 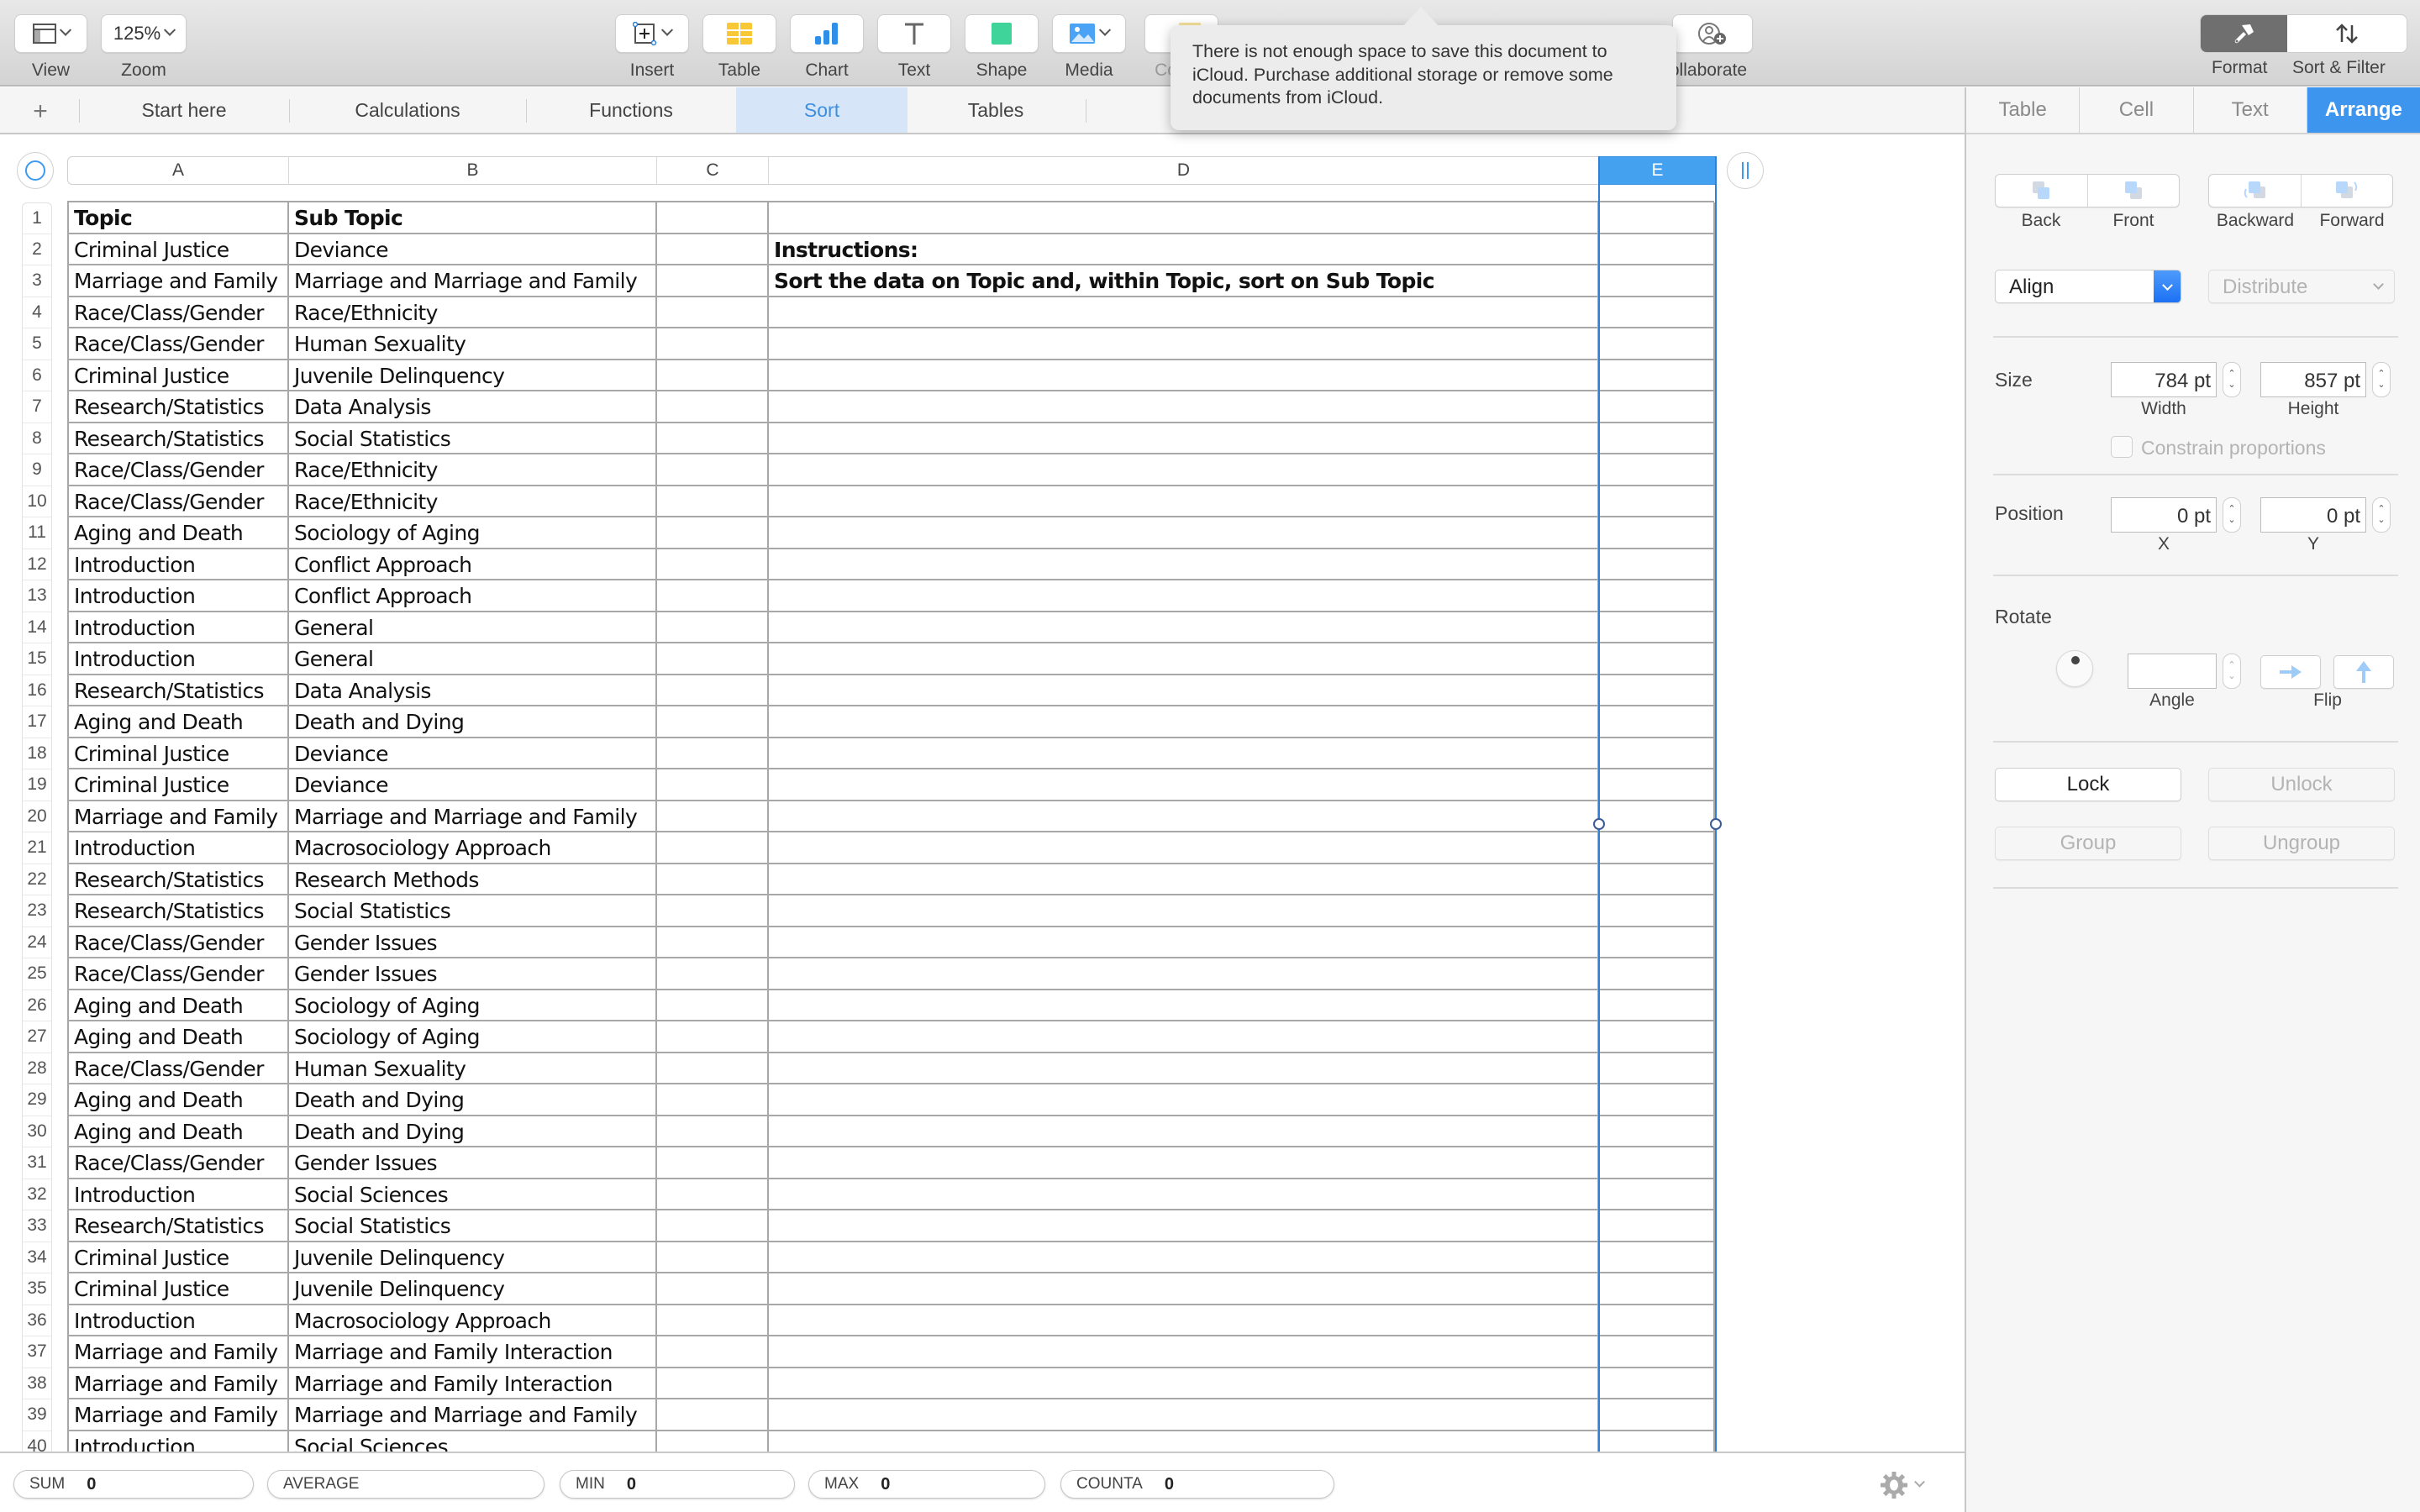 What do you see at coordinates (713, 848) in the screenshot?
I see `cell-c21` at bounding box center [713, 848].